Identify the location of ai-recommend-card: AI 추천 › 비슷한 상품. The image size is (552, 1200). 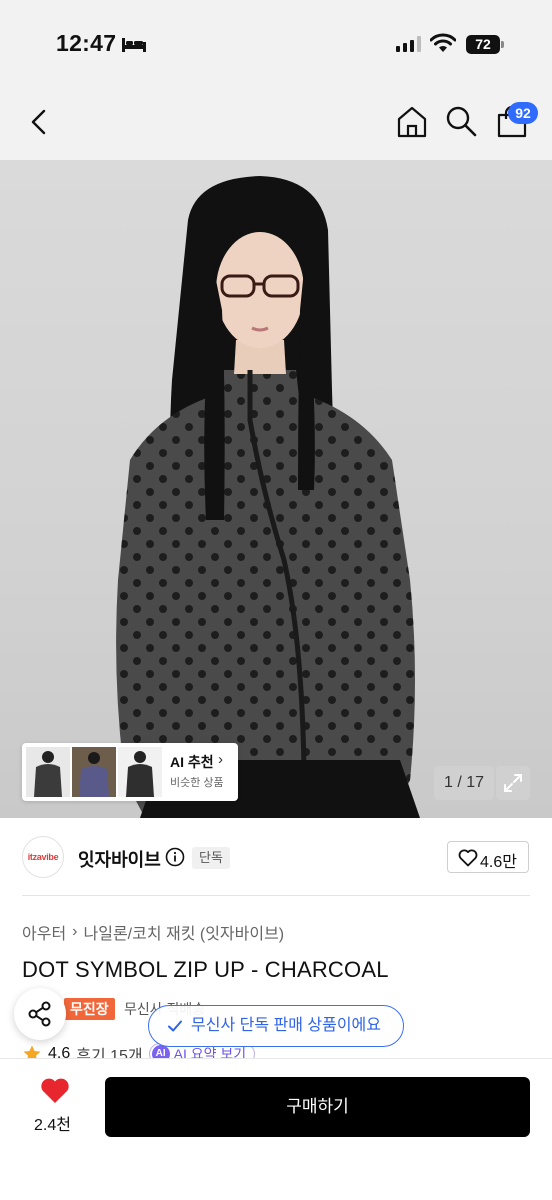
(130, 772).